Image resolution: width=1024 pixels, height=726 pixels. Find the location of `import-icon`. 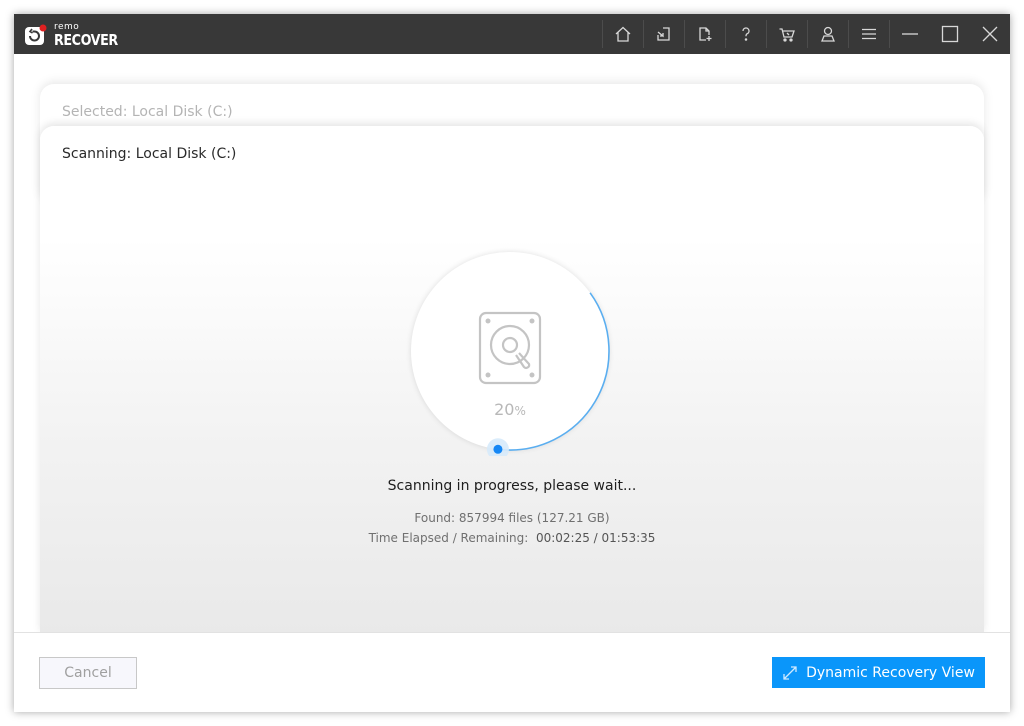

import-icon is located at coordinates (663, 34).